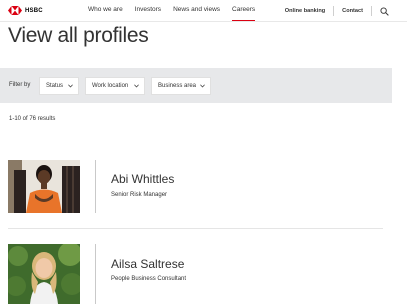 The height and width of the screenshot is (304, 407). I want to click on filter-label: Filter by, so click(20, 85).